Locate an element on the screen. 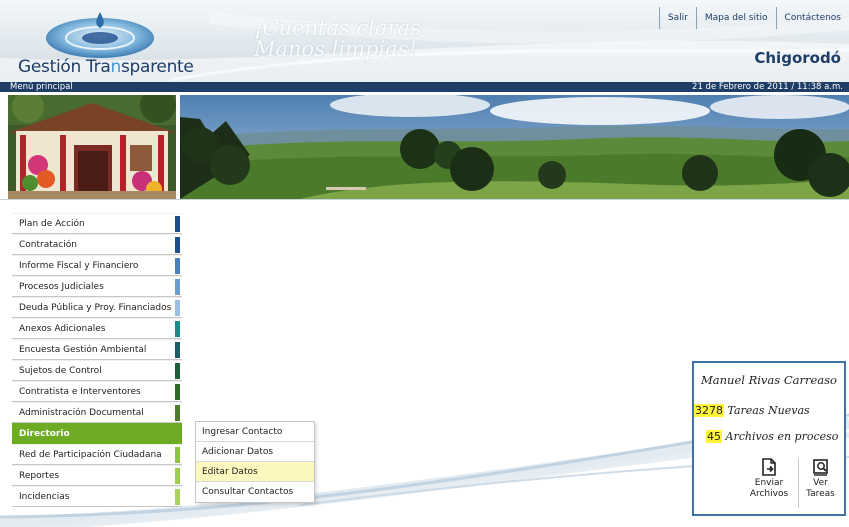 The image size is (849, 527). menu-item-directorio: Directorio is located at coordinates (97, 433).